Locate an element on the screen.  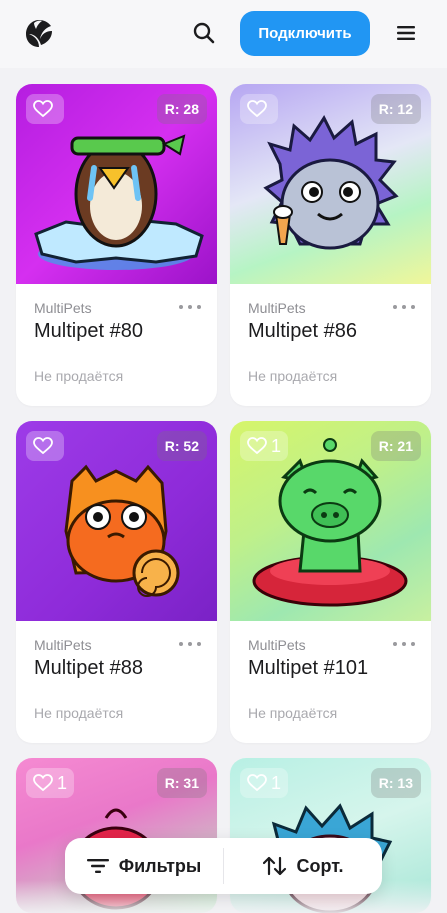
filters-label: Фильтры is located at coordinates (160, 865).